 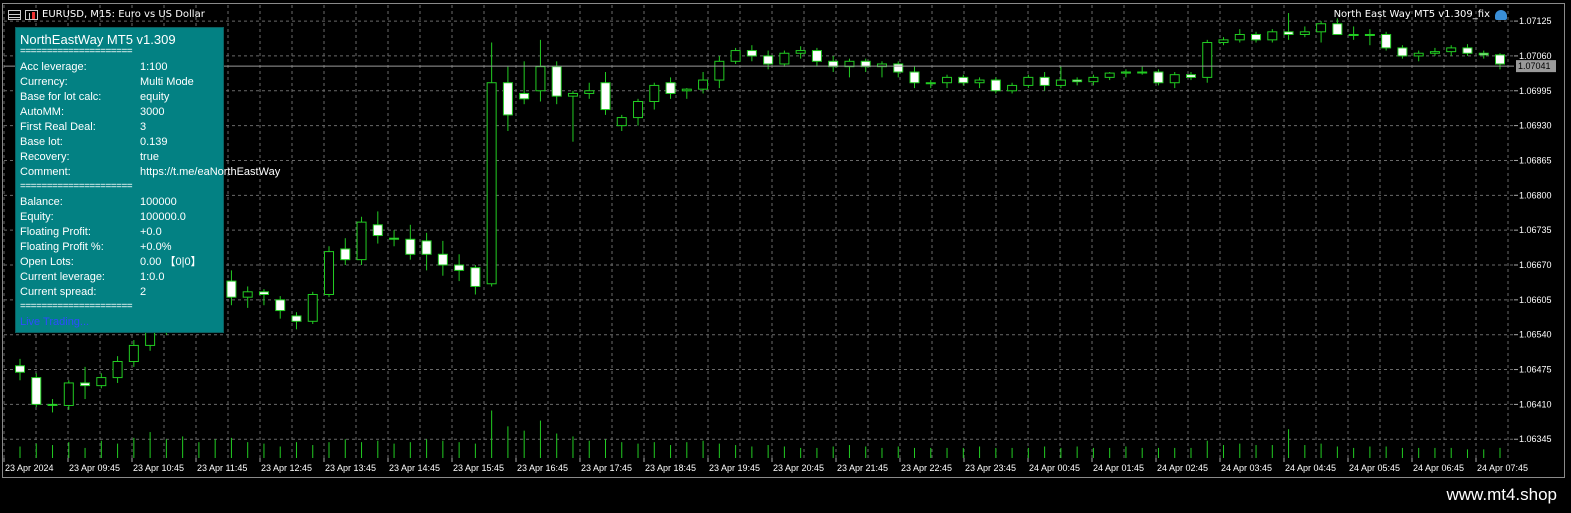 I want to click on time-label: 23 Apr 2024, so click(x=29, y=468).